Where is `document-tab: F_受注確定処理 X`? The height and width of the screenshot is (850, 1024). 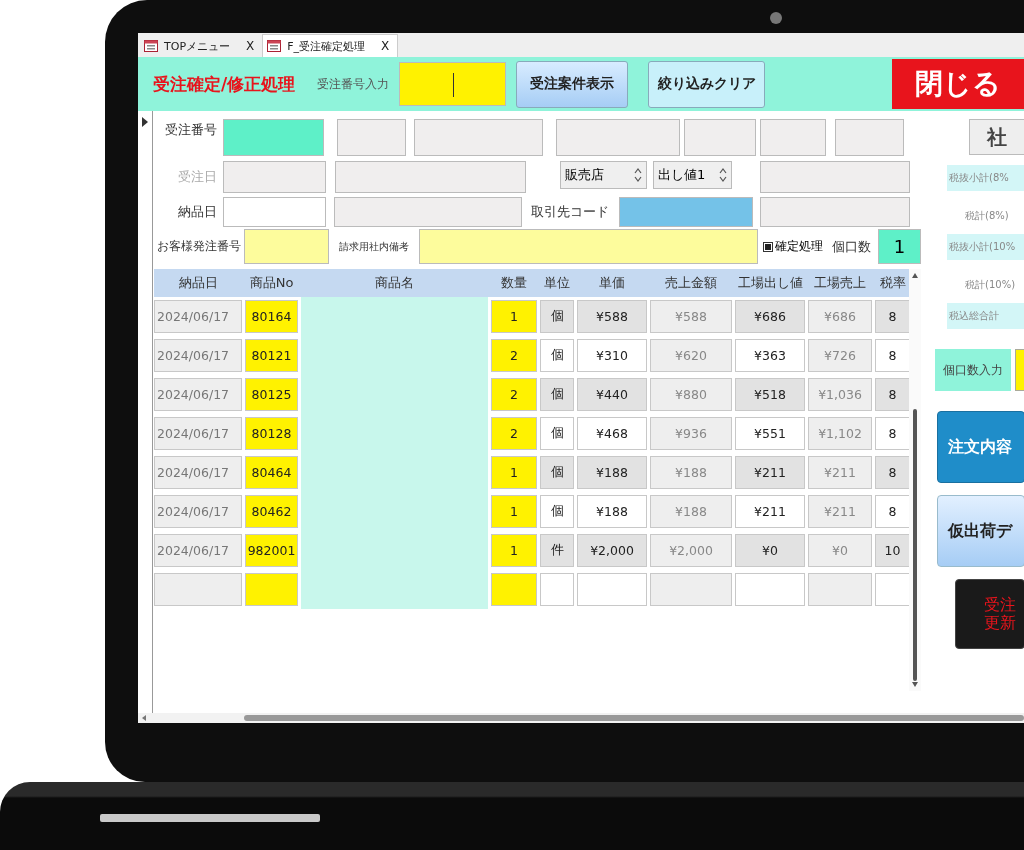 document-tab: F_受注確定処理 X is located at coordinates (330, 45).